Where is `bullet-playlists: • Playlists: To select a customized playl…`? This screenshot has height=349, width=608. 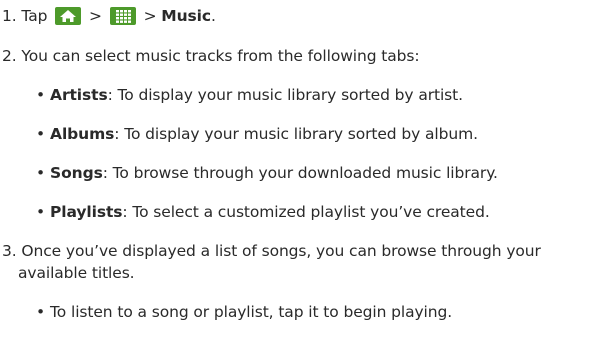
bullet-playlists: • Playlists: To select a customized playl… is located at coordinates (263, 212).